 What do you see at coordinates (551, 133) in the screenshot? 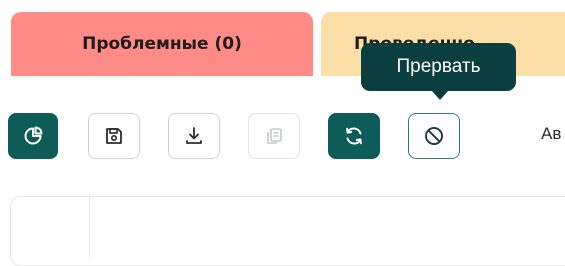
I see `toolbar-trailing-text: Ав` at bounding box center [551, 133].